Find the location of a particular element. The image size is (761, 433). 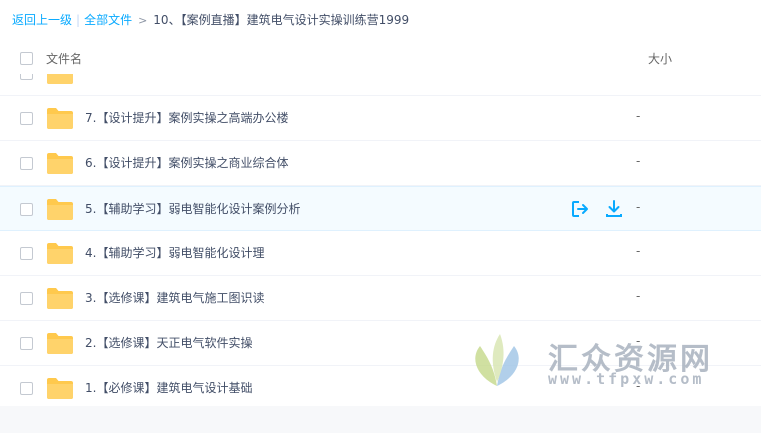

column-header-name: 文件名 is located at coordinates (64, 58).